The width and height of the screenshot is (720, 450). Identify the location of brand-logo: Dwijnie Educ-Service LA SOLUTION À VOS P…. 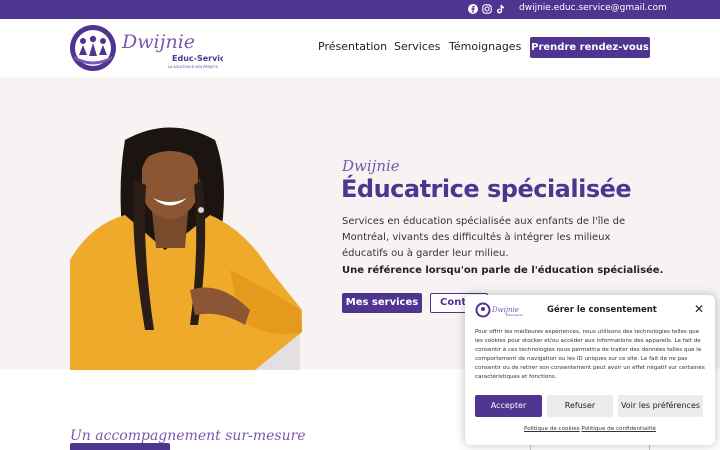
(149, 48).